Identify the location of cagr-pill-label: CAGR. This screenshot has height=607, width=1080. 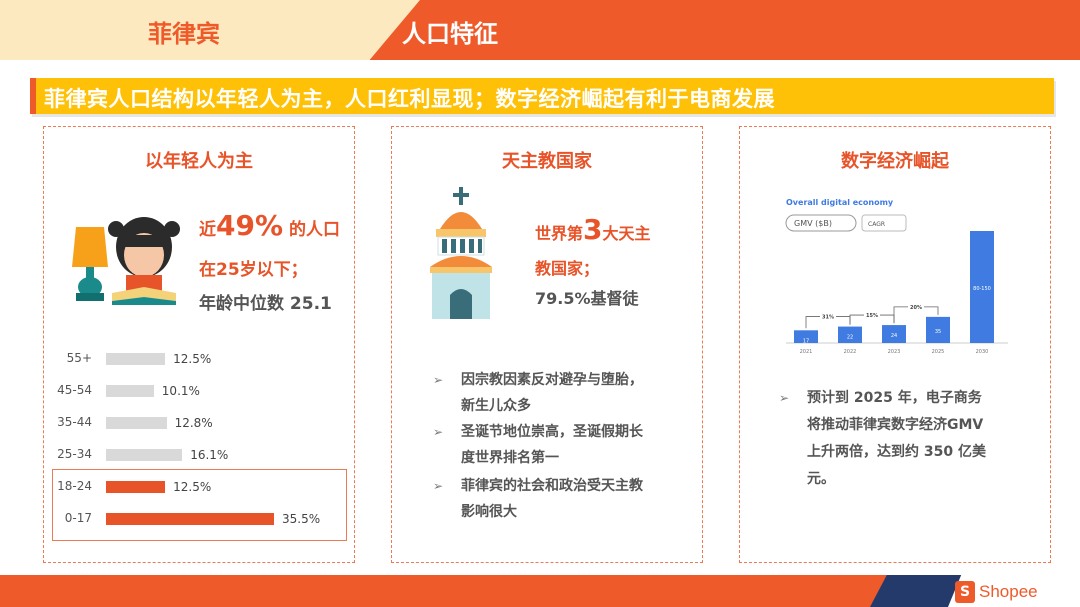
(876, 224).